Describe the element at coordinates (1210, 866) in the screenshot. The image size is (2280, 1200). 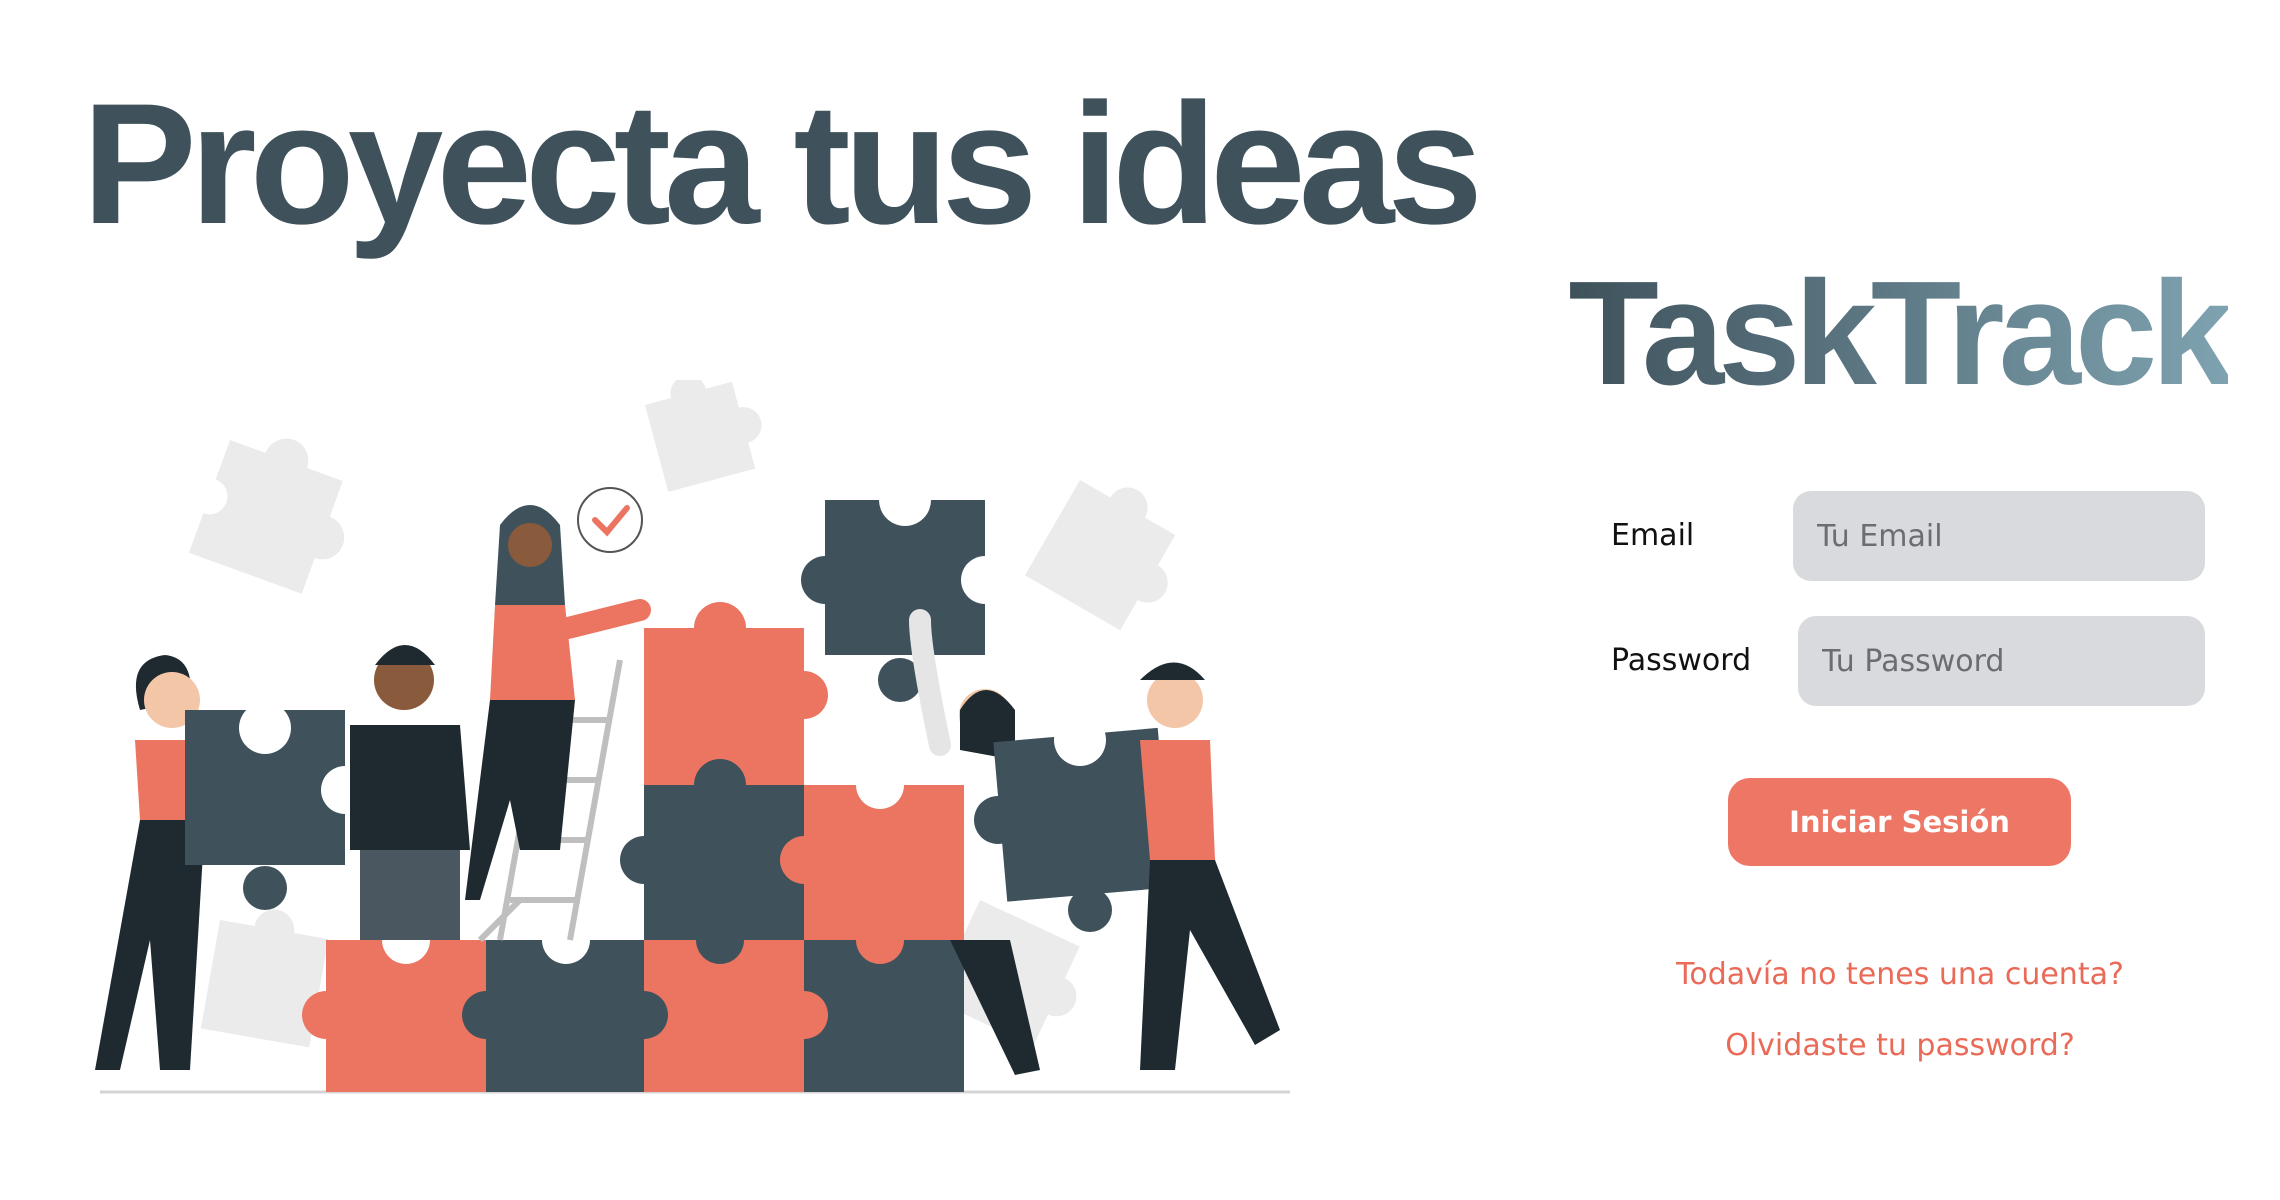
I see `person-right-man` at that location.